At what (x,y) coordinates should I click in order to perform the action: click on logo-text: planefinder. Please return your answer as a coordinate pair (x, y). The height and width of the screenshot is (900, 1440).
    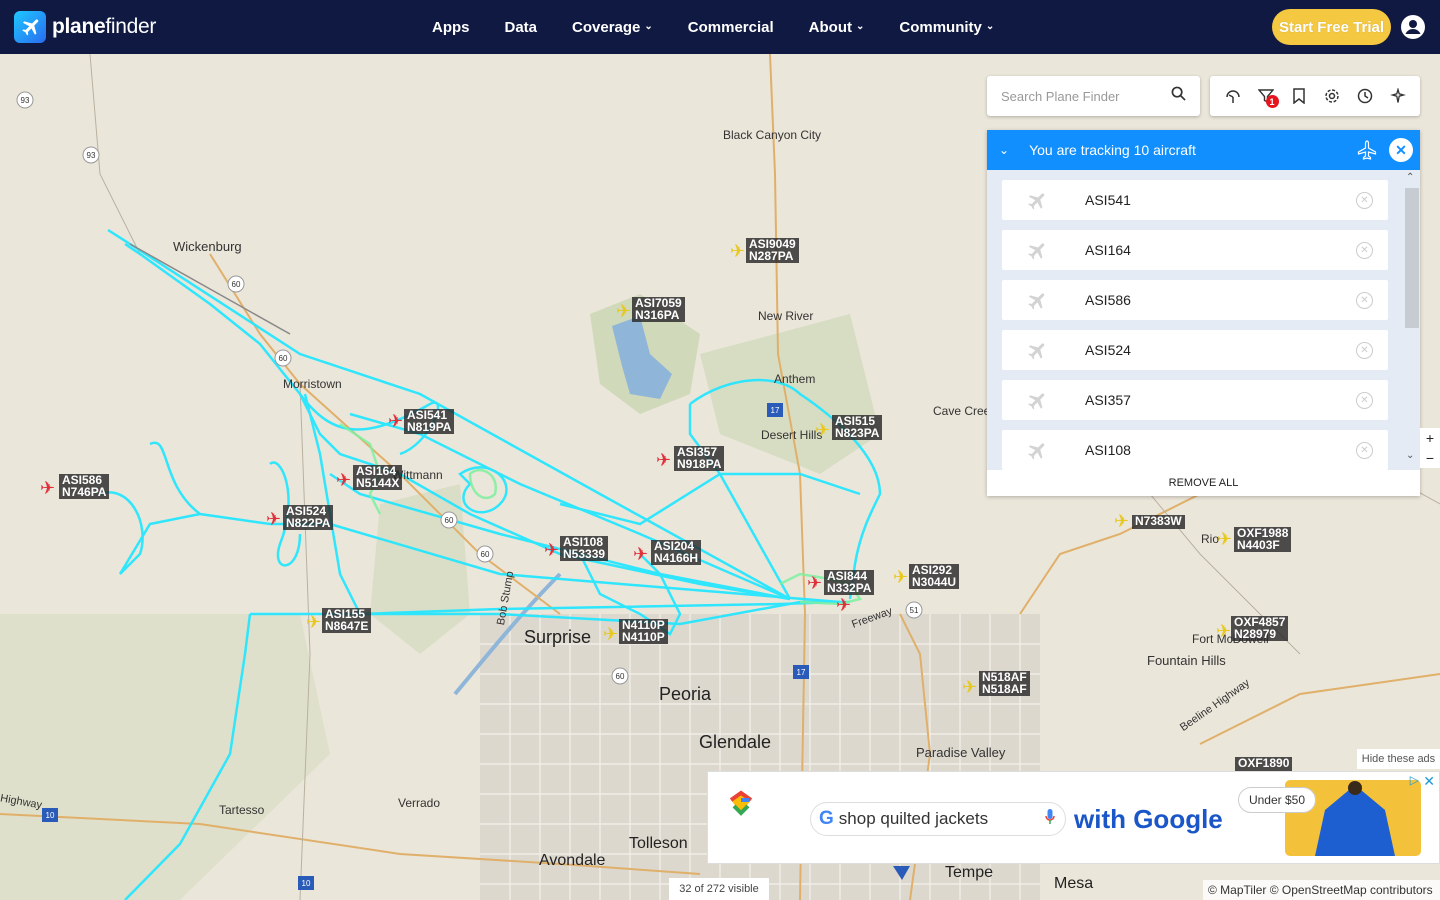
    Looking at the image, I should click on (104, 26).